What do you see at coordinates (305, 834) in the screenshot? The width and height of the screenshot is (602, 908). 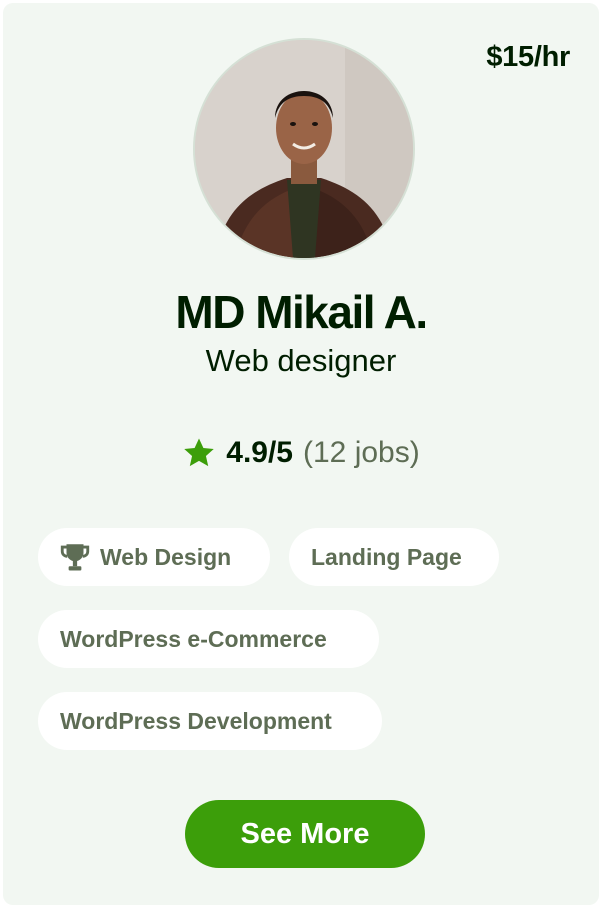 I see `see-more-button: See More` at bounding box center [305, 834].